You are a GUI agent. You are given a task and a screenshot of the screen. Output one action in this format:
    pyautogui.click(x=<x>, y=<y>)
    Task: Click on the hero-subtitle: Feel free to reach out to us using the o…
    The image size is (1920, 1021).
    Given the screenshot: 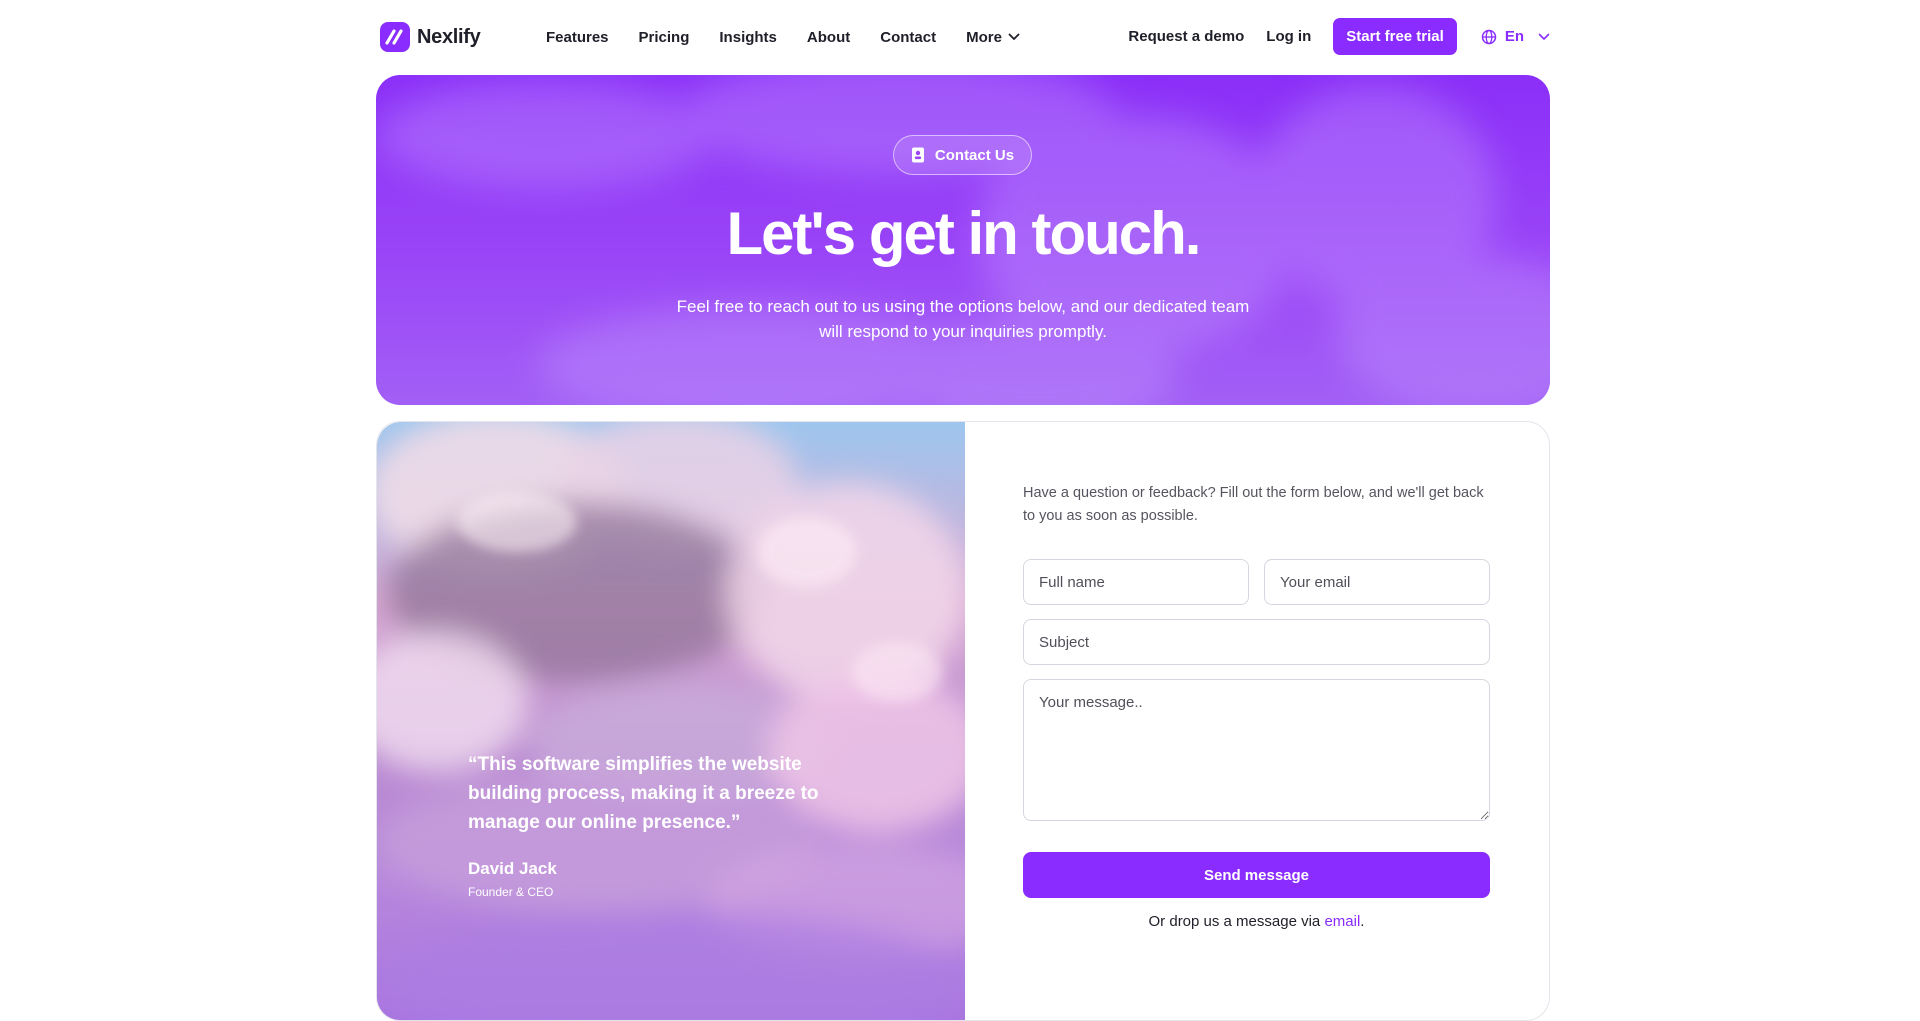 What is the action you would take?
    pyautogui.click(x=963, y=319)
    